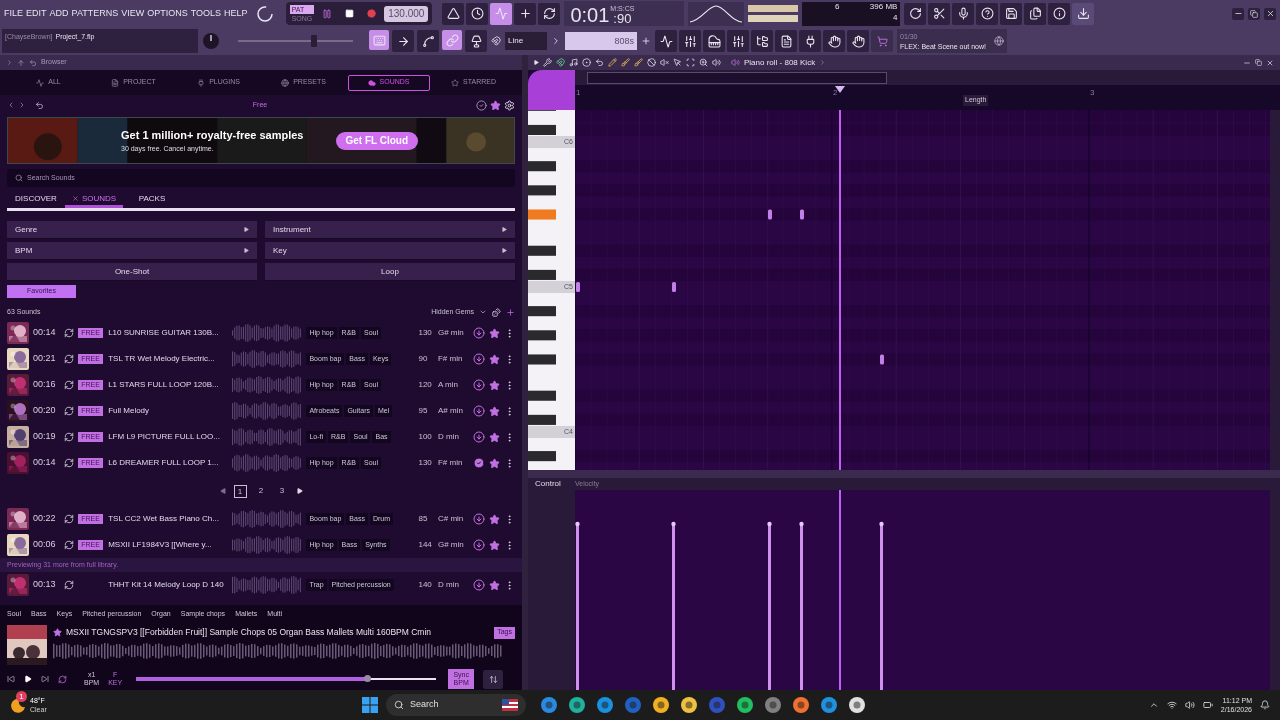 The height and width of the screenshot is (720, 1280). Describe the element at coordinates (453, 519) in the screenshot. I see `sound-key: C# min` at that location.